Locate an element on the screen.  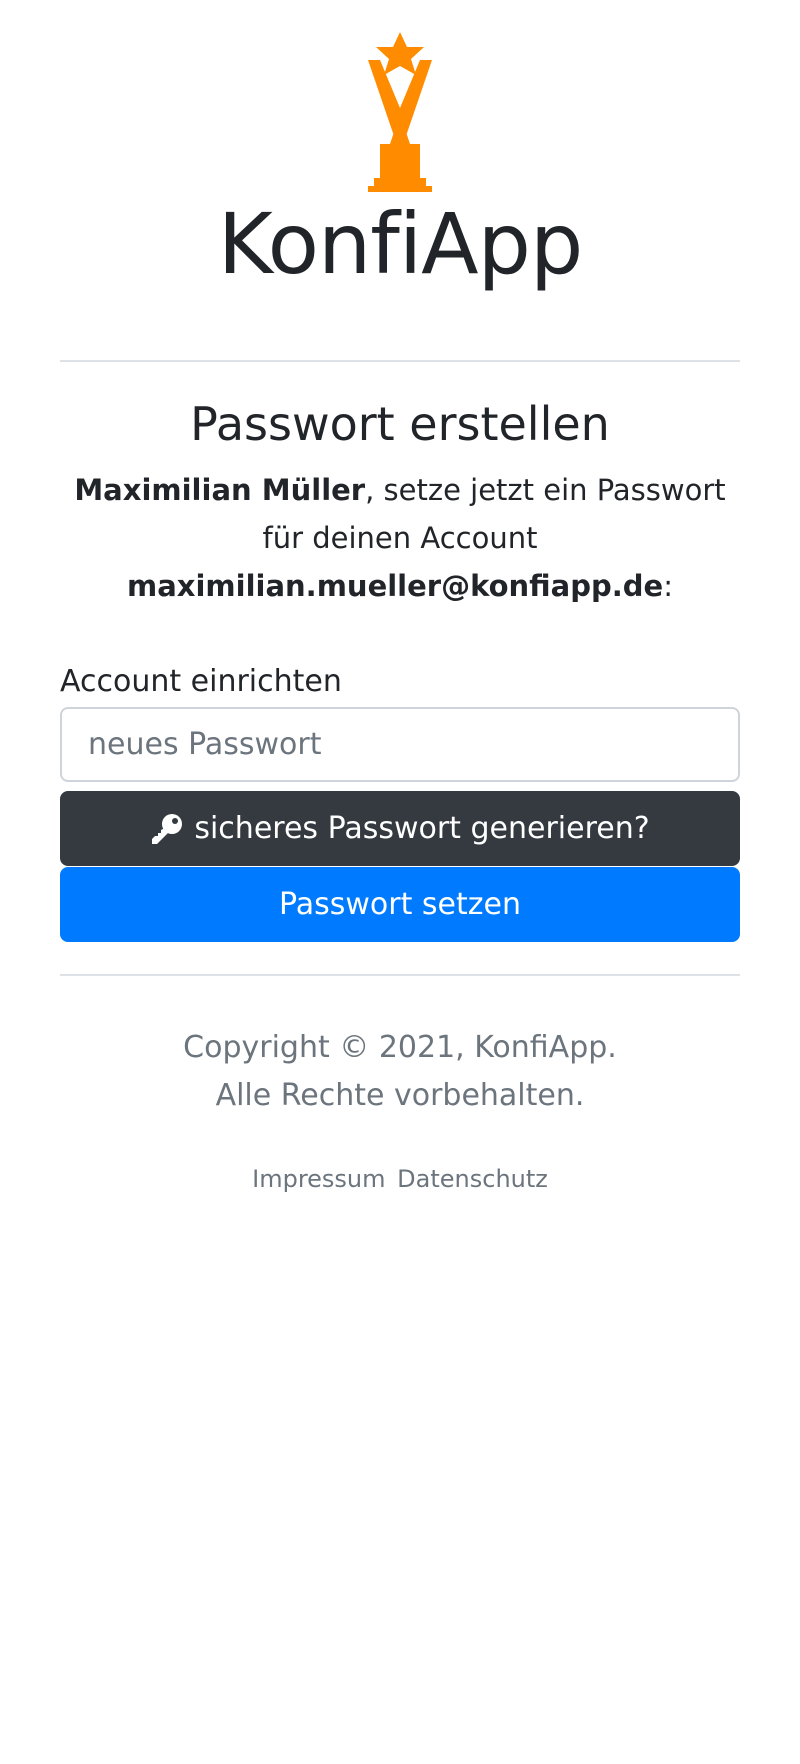
footer-links: Impressum Datenschutz is located at coordinates (400, 1179).